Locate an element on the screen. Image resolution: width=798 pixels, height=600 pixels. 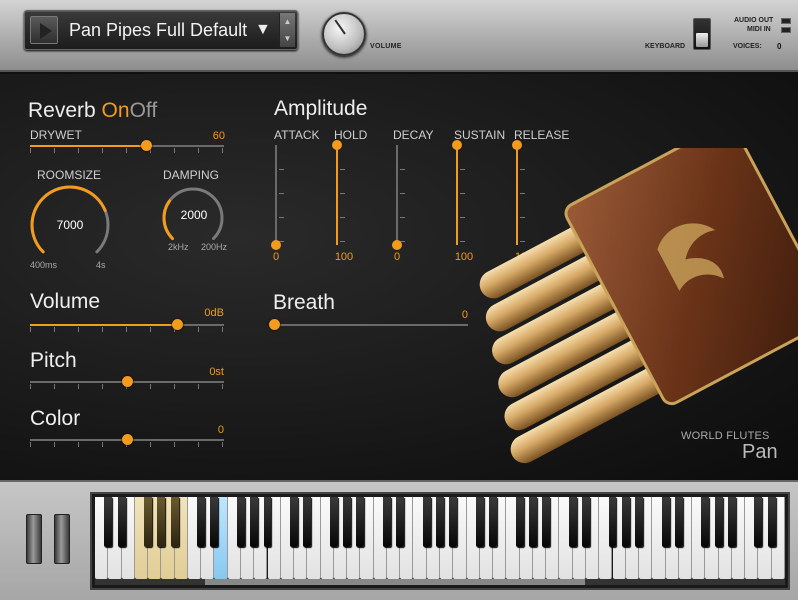
damping-label: DAMPING is located at coordinates (191, 175).